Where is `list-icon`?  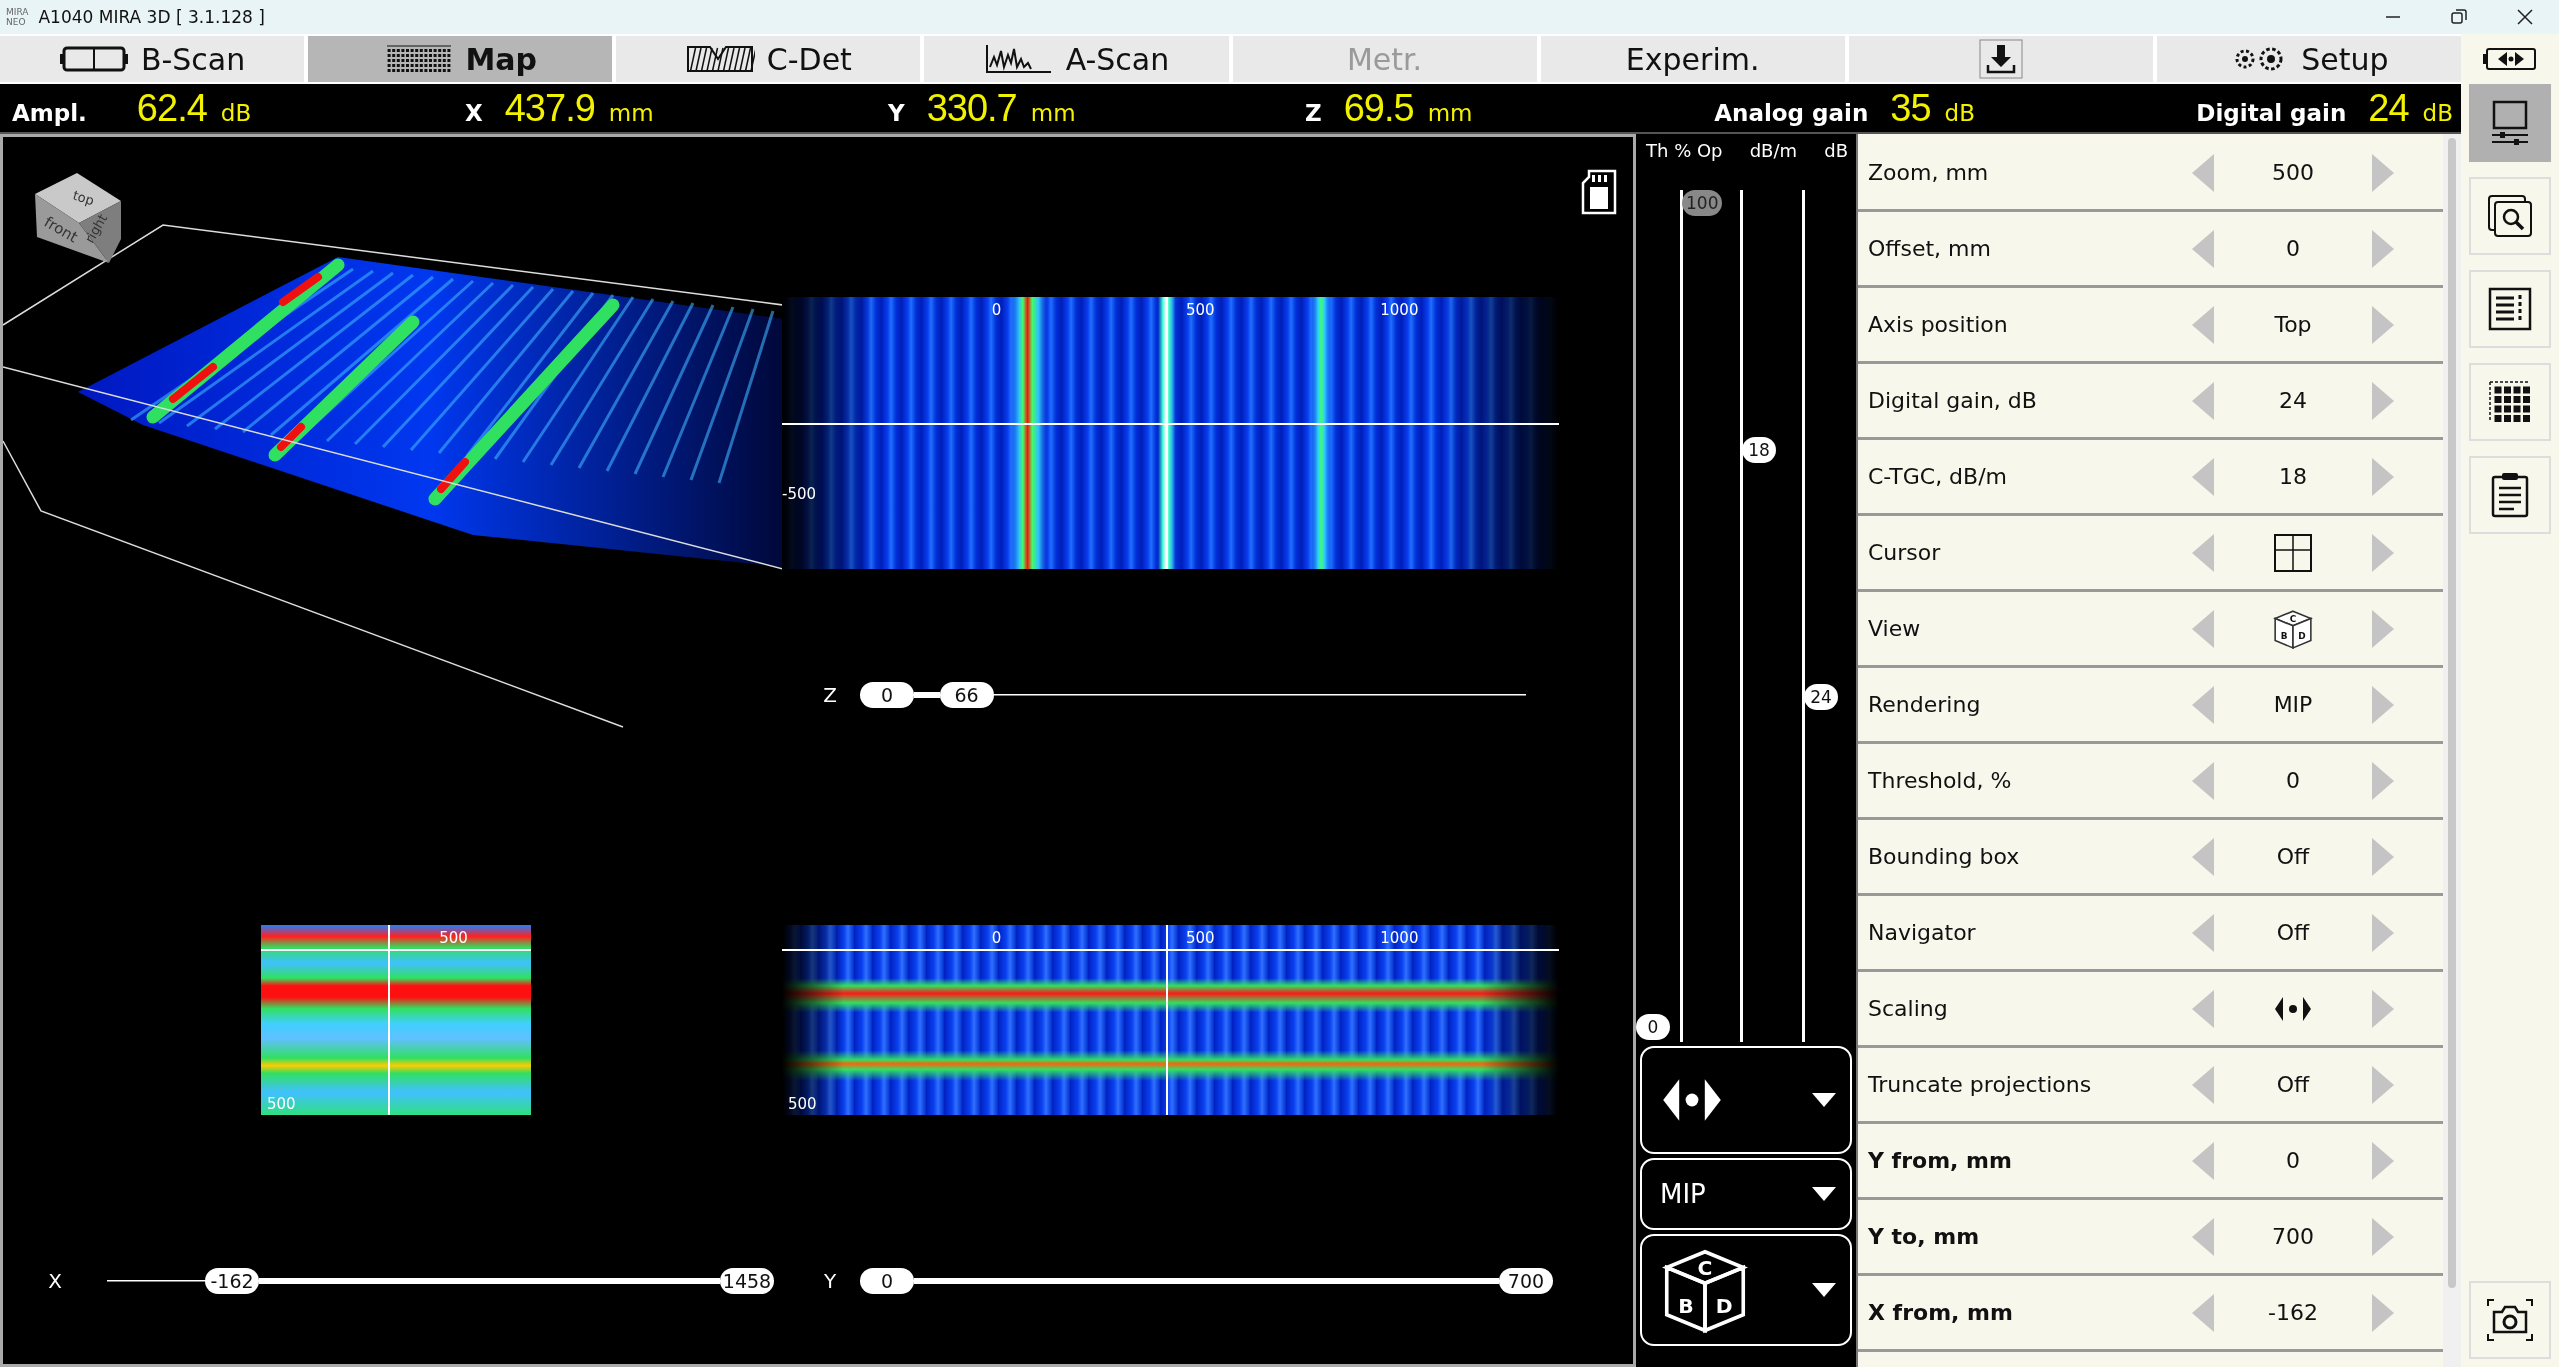
list-icon is located at coordinates (2510, 309).